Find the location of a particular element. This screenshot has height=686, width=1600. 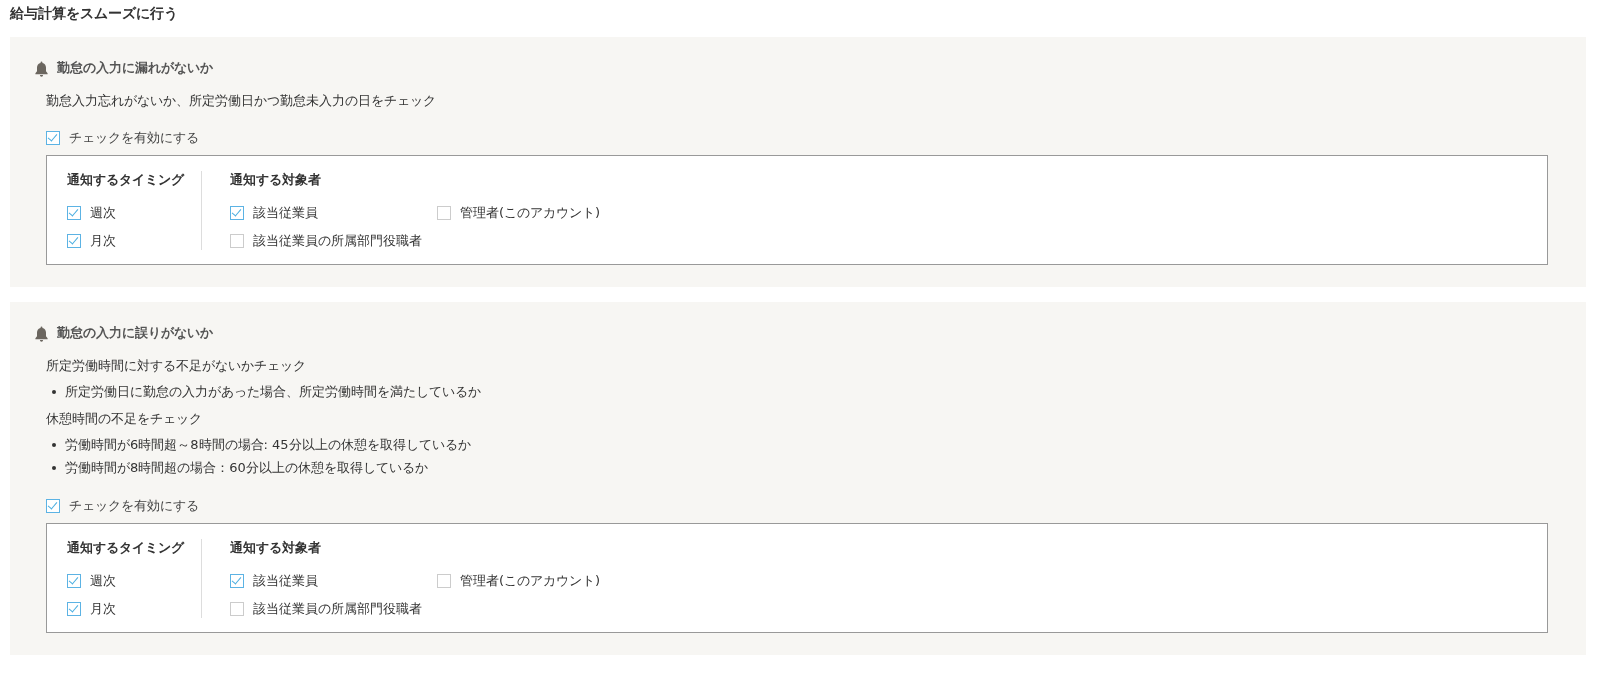

page-title: 給与計算をスムーズに行う is located at coordinates (94, 14).